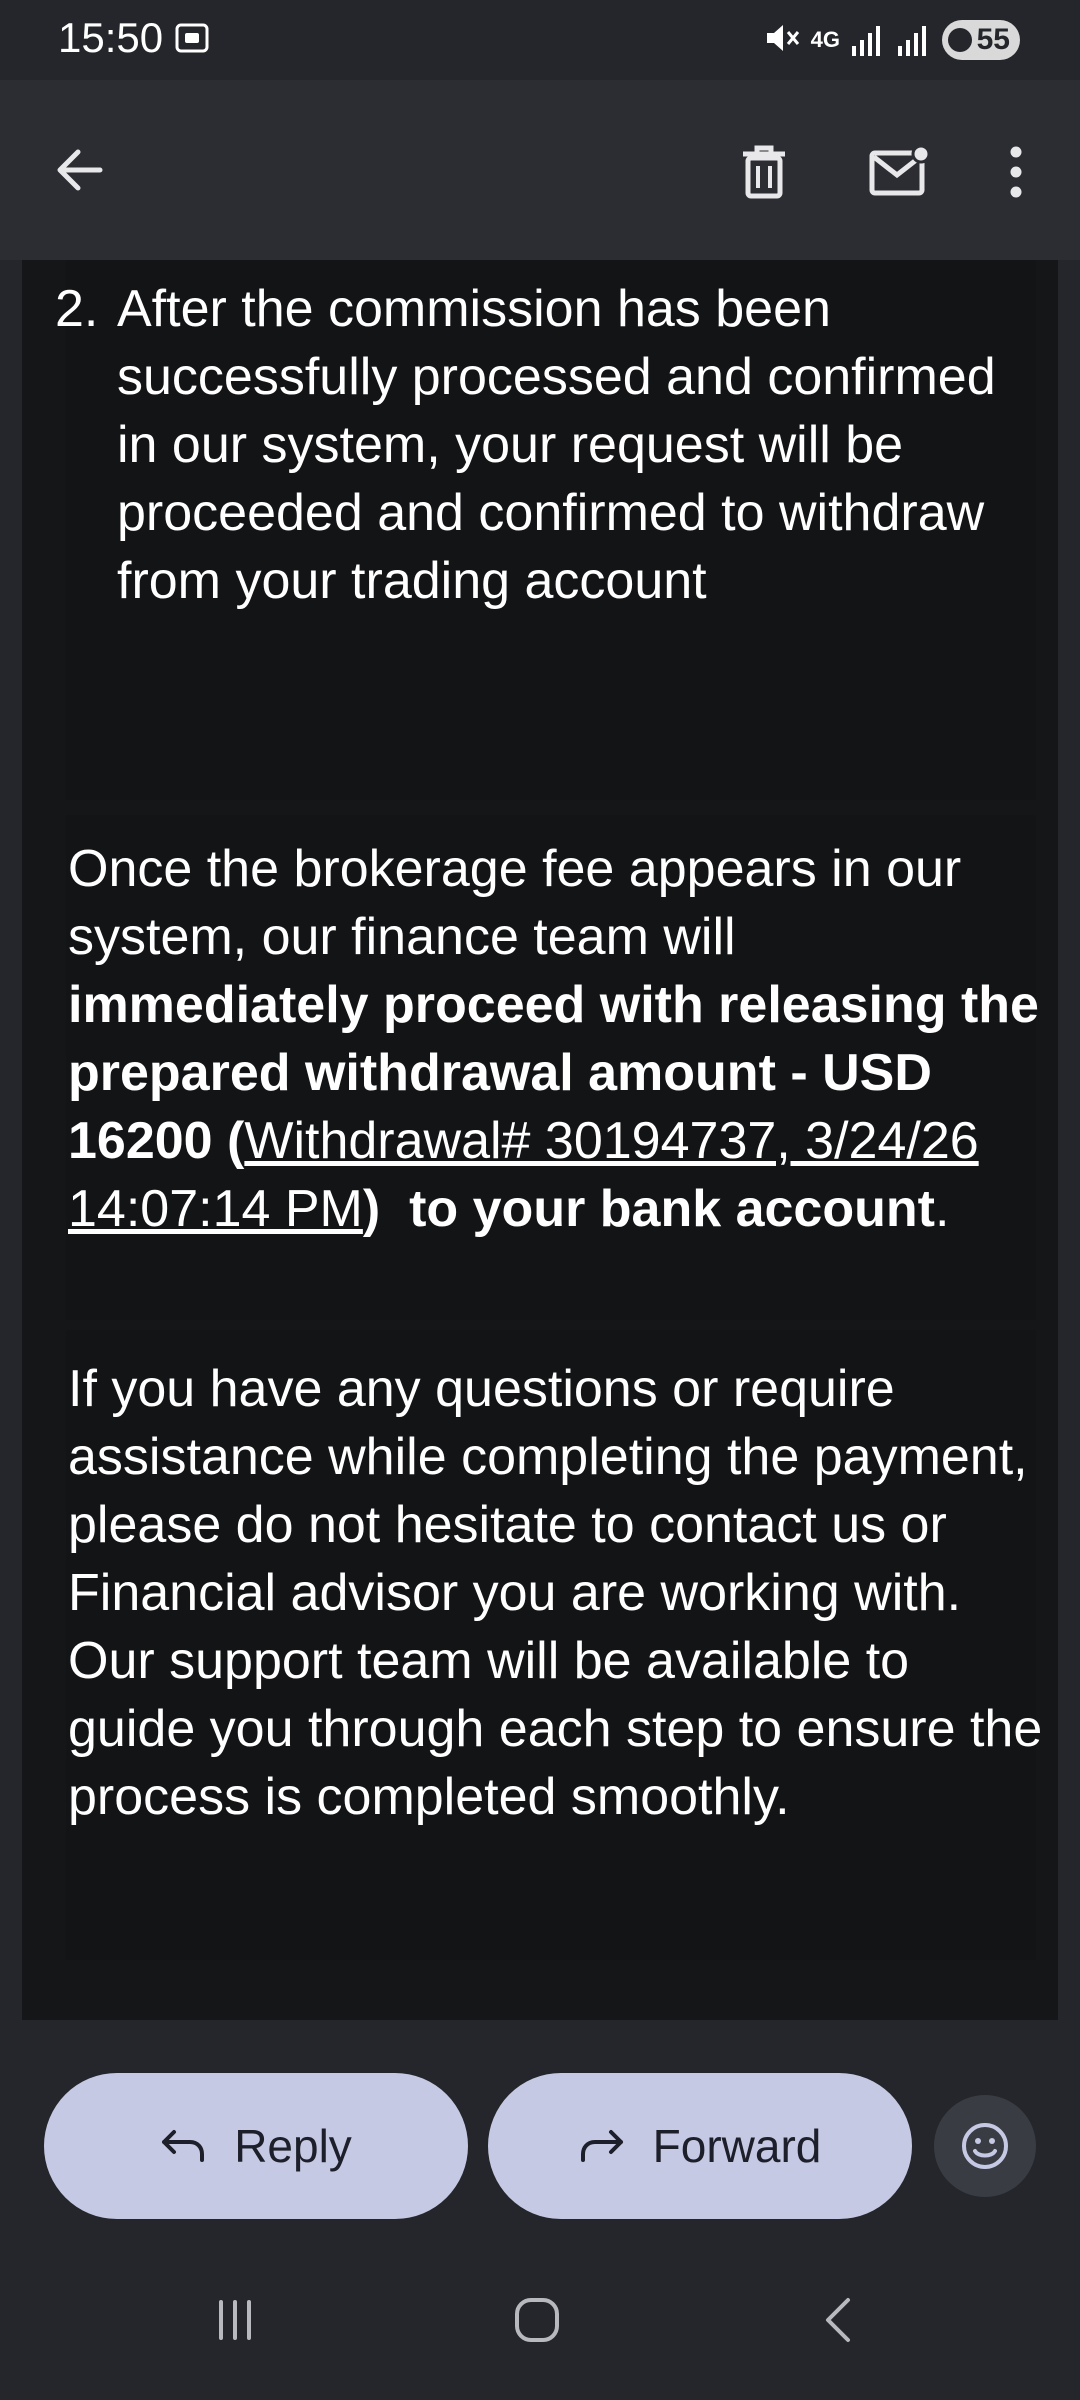 Image resolution: width=1080 pixels, height=2400 pixels. I want to click on list-item-number: 2., so click(77, 309).